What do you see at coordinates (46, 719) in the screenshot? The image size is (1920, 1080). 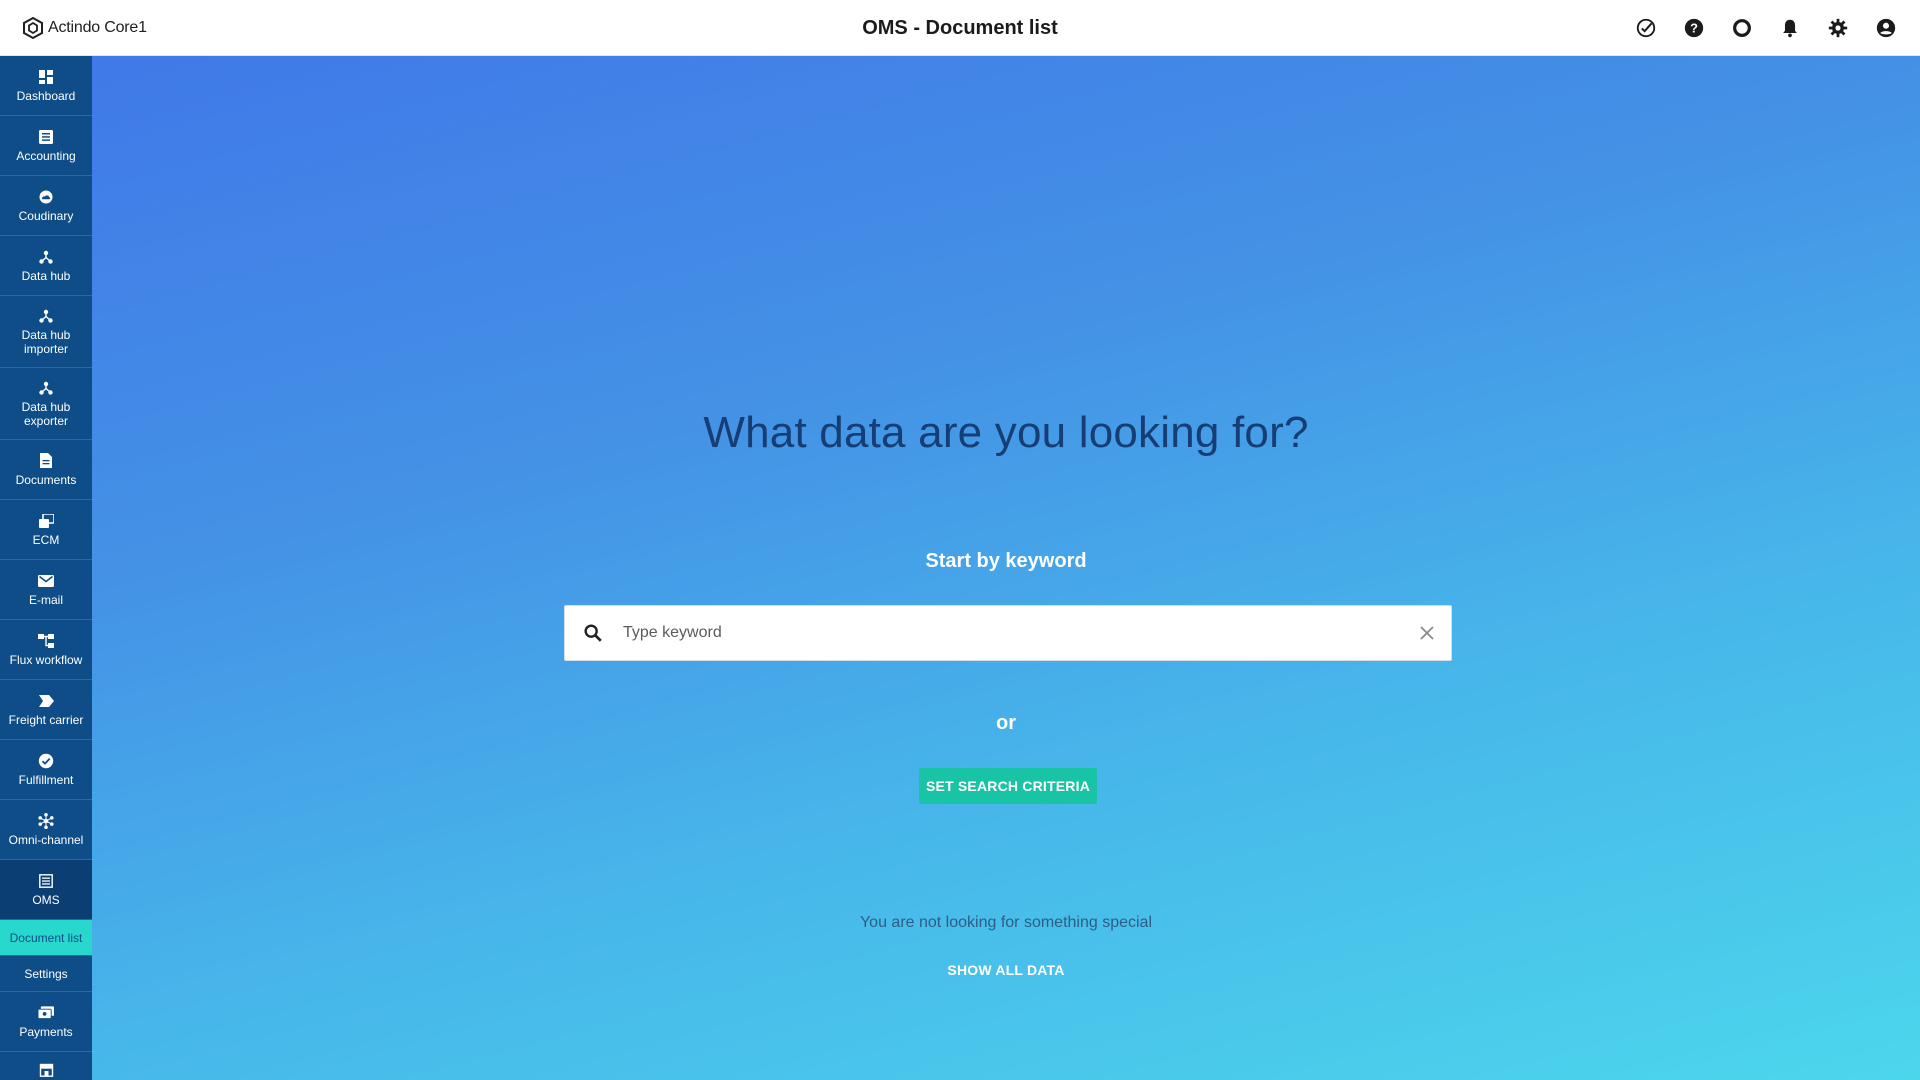 I see `sidebar-item-label: Freight carrier` at bounding box center [46, 719].